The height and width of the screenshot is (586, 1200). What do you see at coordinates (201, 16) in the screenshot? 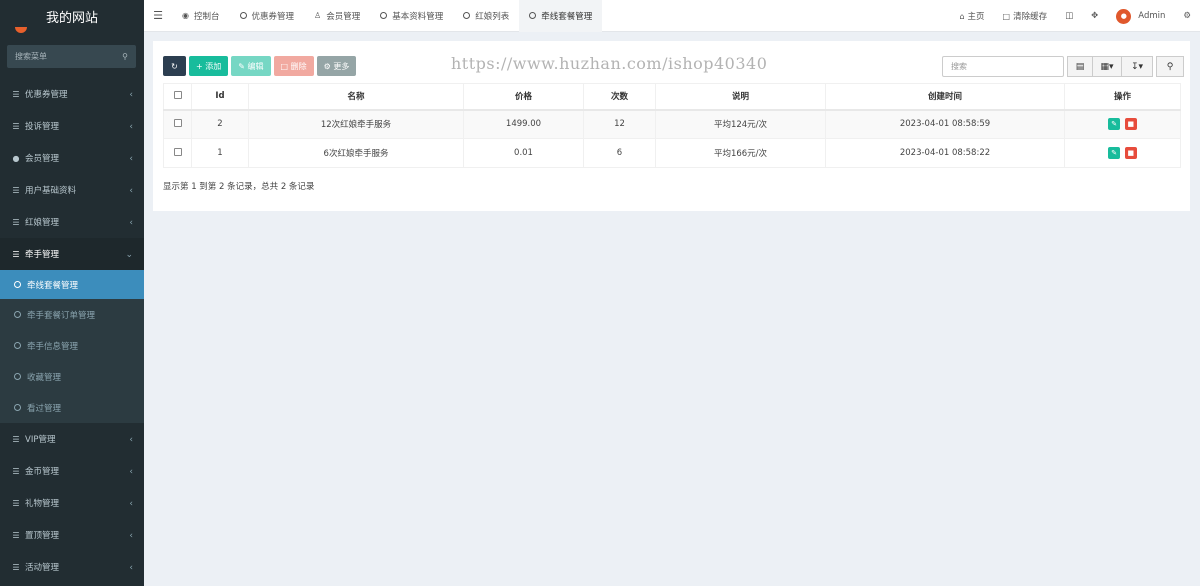
I see `tab-dashboard: ◉ 控制台` at bounding box center [201, 16].